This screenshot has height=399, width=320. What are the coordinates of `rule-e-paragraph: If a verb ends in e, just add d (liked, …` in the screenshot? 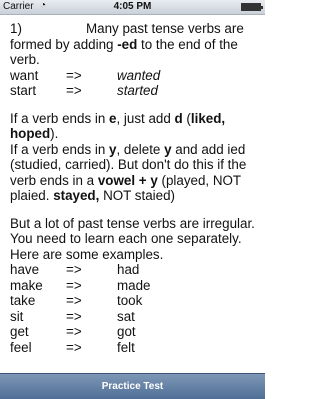 It's located at (118, 126).